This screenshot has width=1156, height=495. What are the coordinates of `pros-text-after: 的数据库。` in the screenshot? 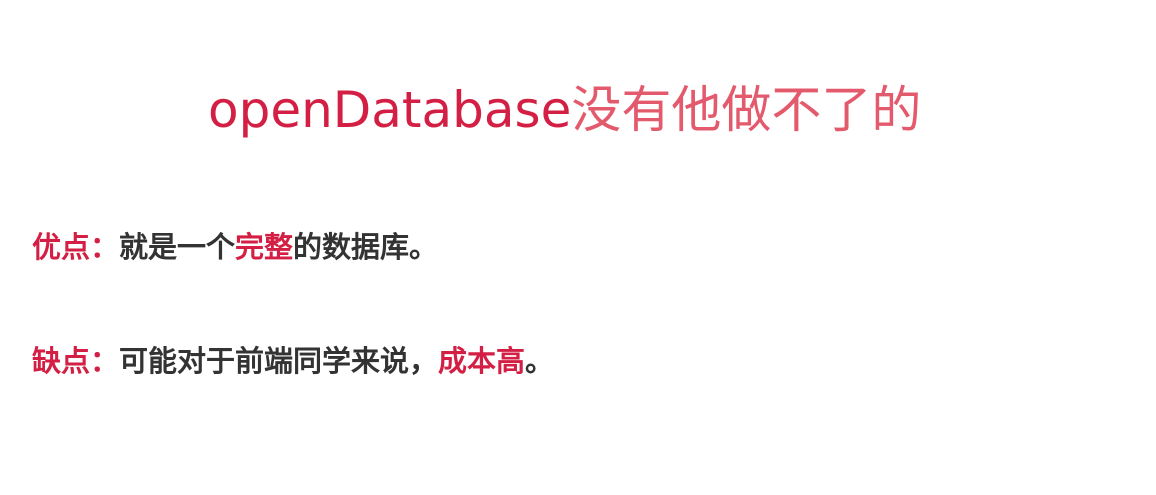 It's located at (366, 247).